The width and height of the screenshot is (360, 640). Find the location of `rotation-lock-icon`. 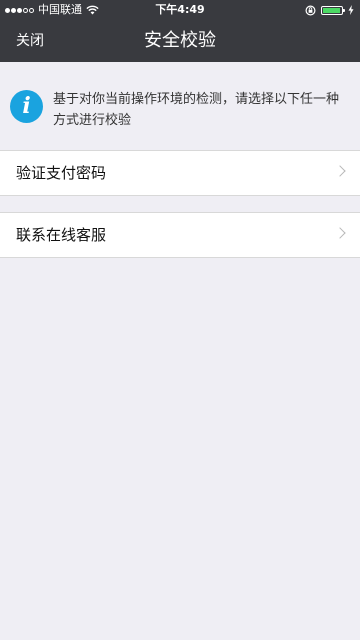

rotation-lock-icon is located at coordinates (310, 10).